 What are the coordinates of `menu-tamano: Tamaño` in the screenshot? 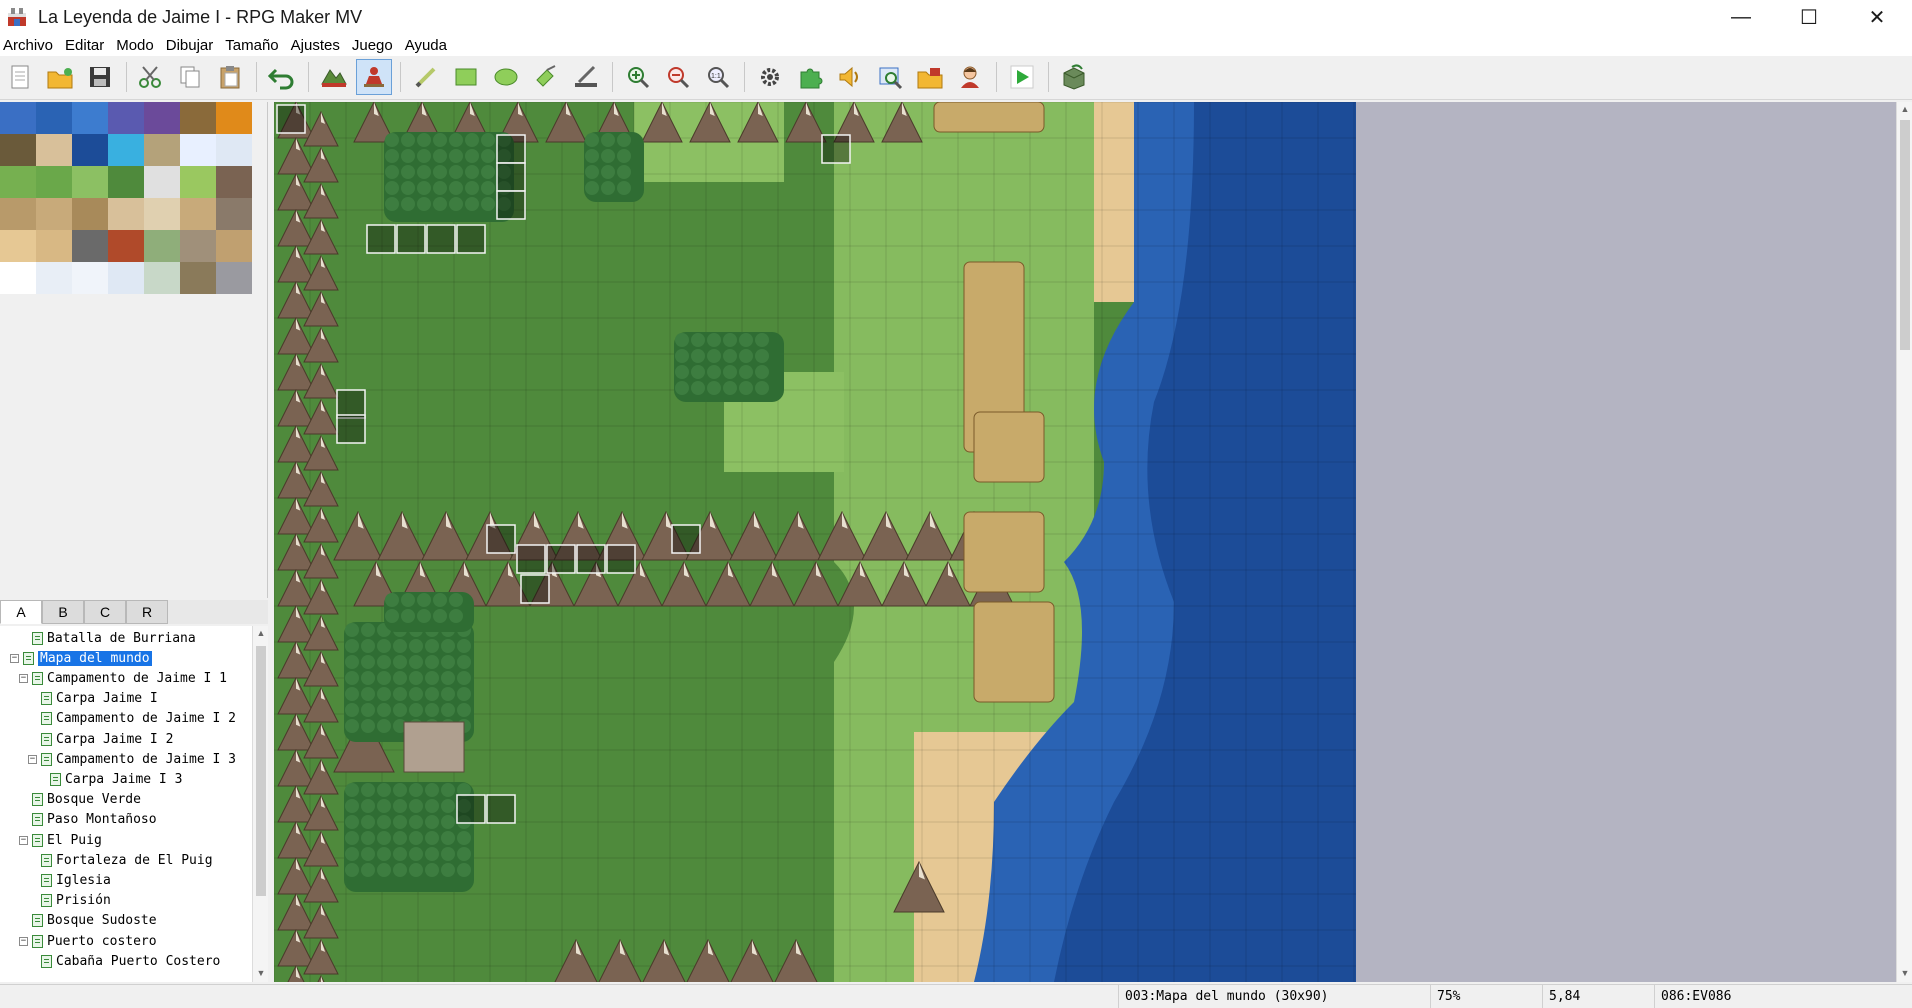 It's located at (253, 45).